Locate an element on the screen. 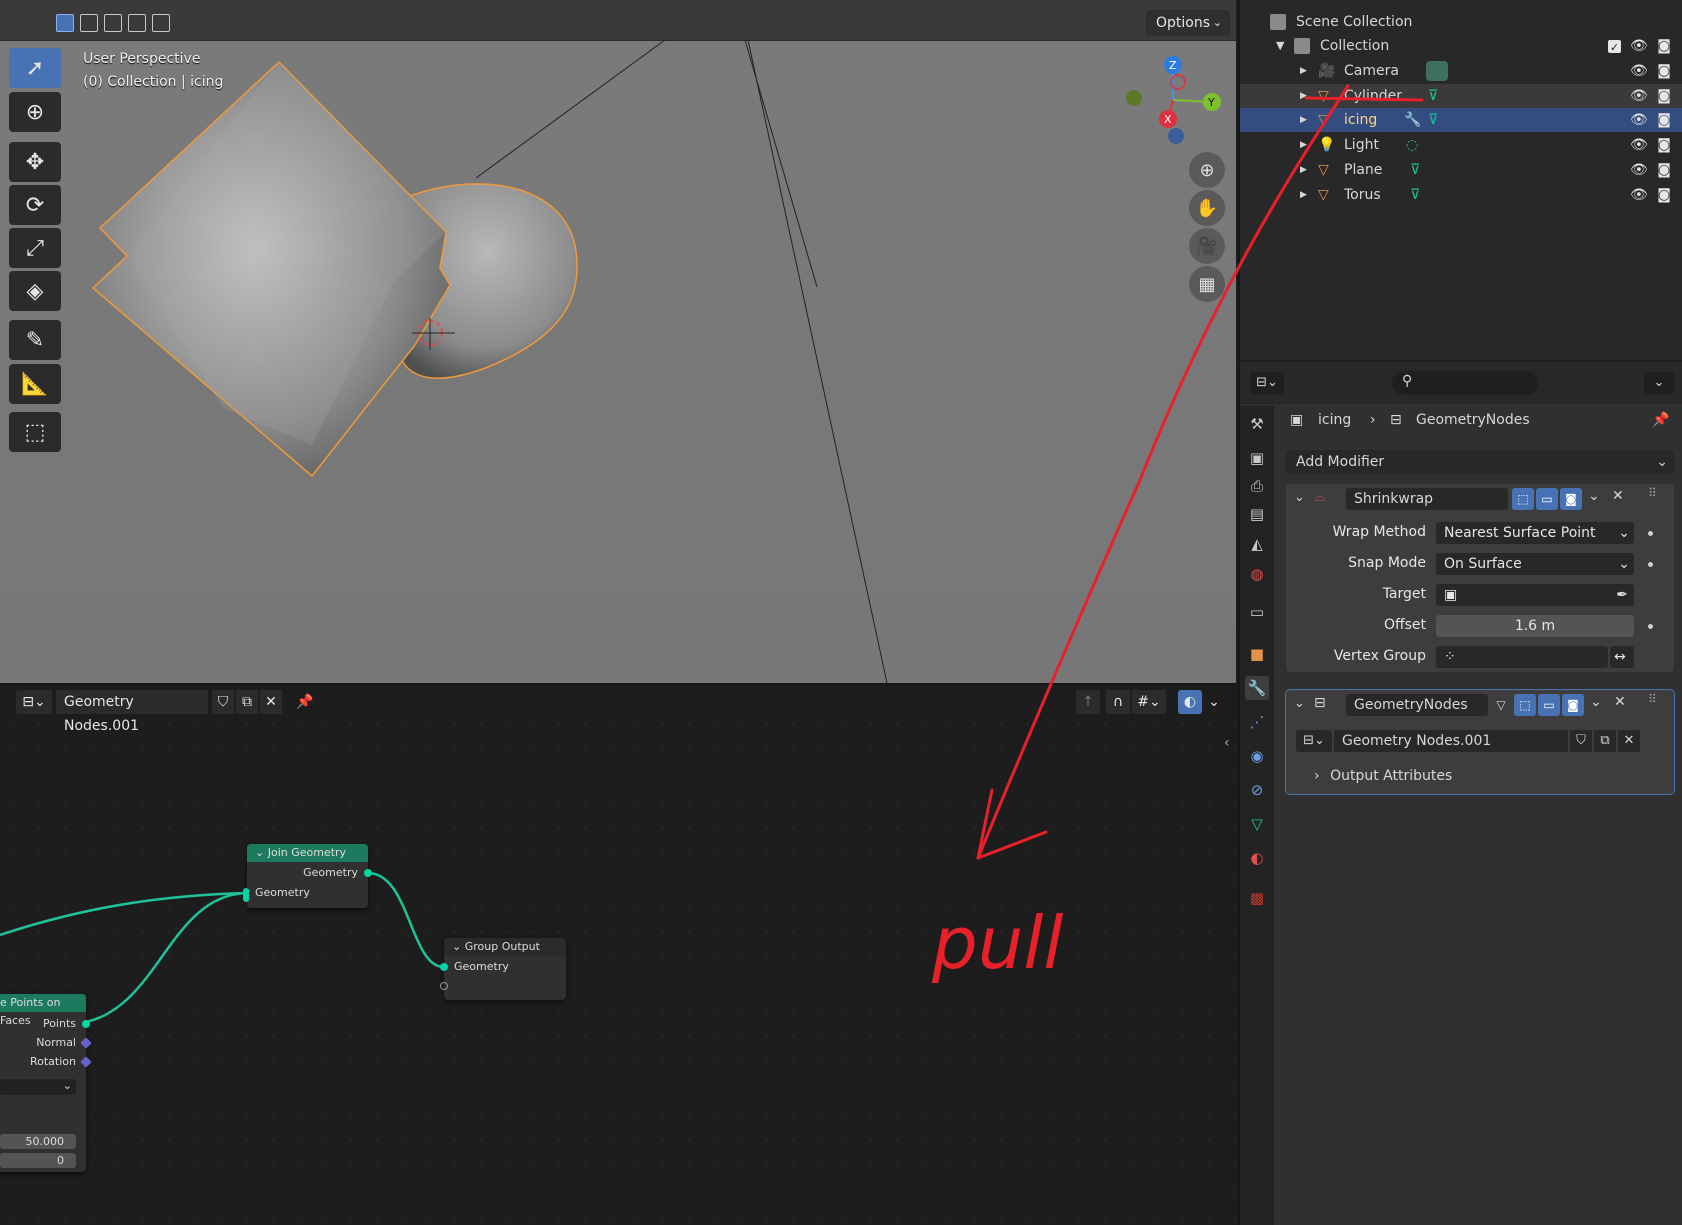 This screenshot has width=1682, height=1225. constraints-tab-icon: ⊘ is located at coordinates (1257, 790).